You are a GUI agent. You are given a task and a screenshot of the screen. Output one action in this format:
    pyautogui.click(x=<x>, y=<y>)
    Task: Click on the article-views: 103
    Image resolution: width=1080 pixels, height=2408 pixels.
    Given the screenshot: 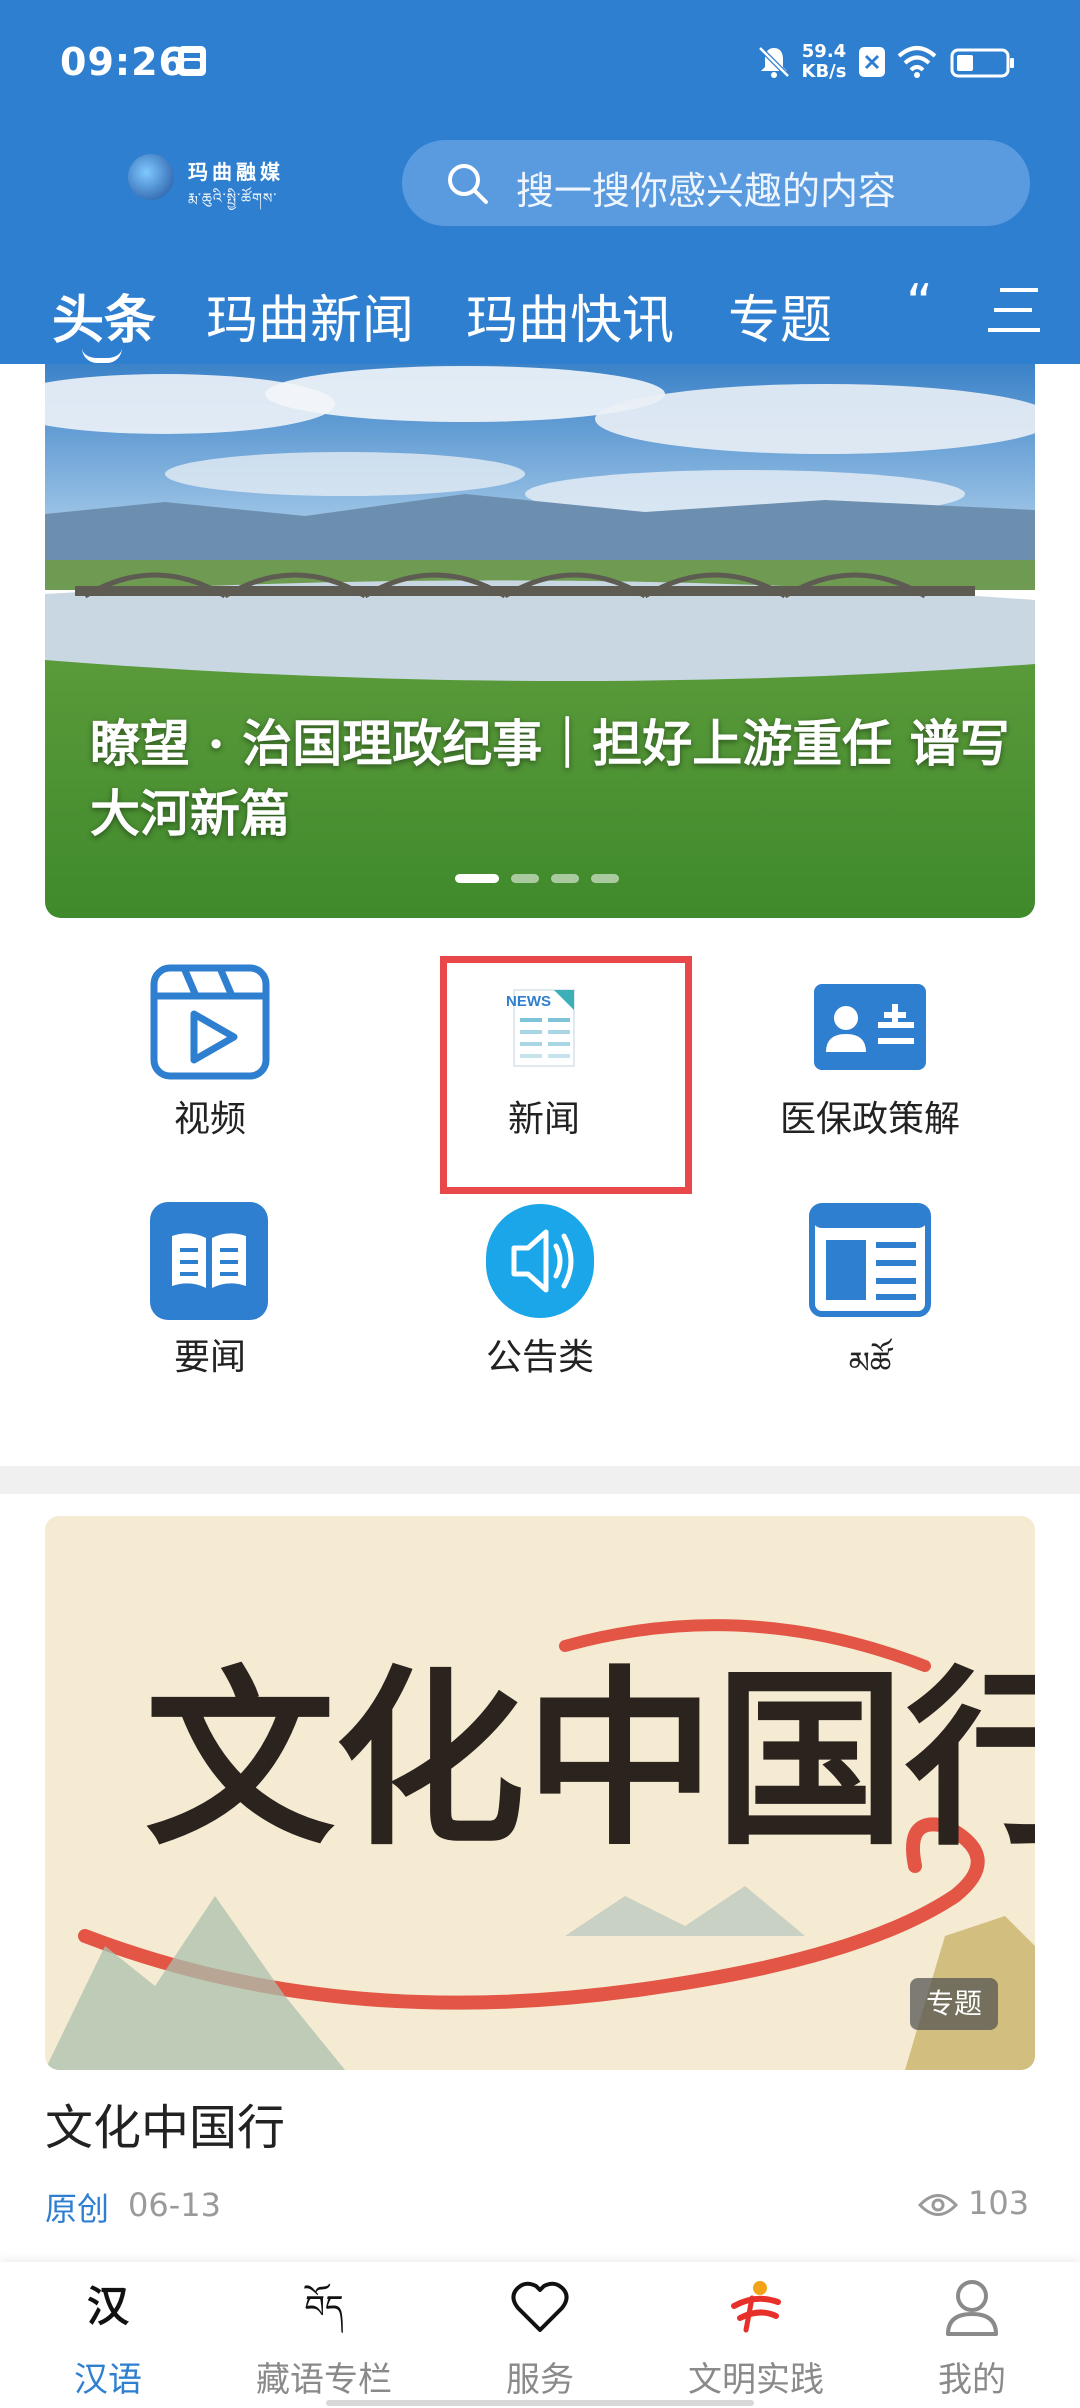 What is the action you would take?
    pyautogui.click(x=999, y=2203)
    